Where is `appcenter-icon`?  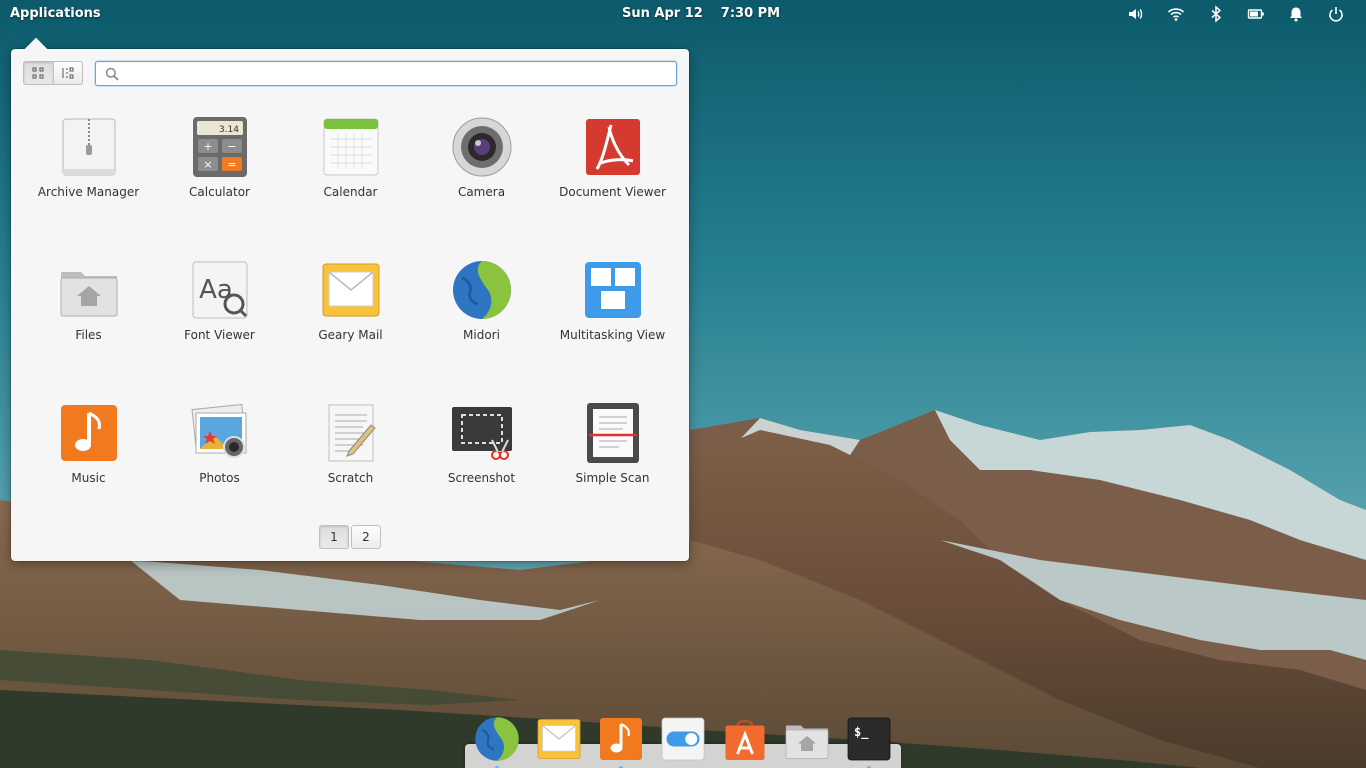
appcenter-icon is located at coordinates (745, 739).